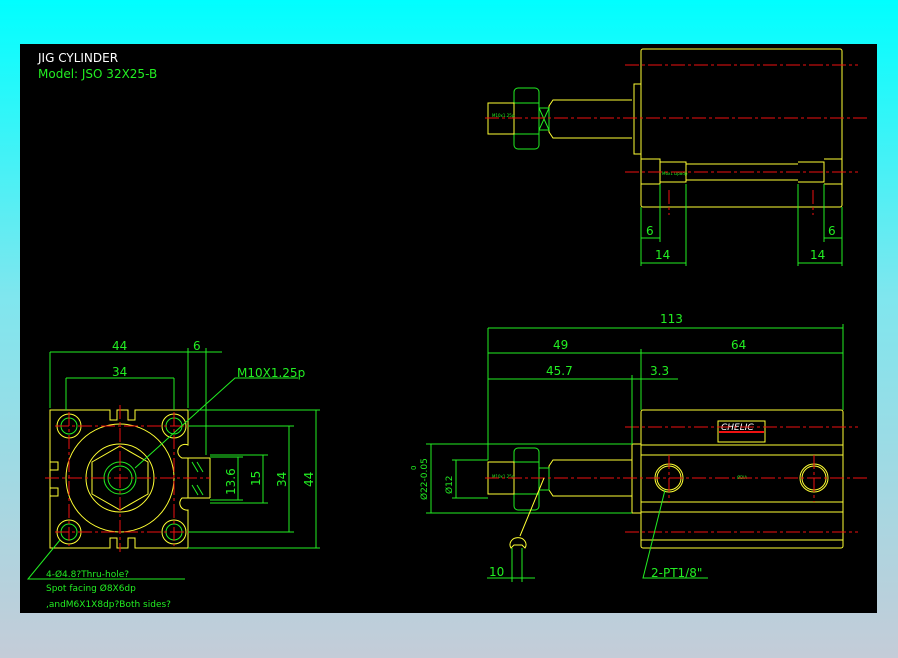 This screenshot has height=658, width=898. Describe the element at coordinates (77, 58) in the screenshot. I see `drawing-title: JIG CYLINDER` at that location.